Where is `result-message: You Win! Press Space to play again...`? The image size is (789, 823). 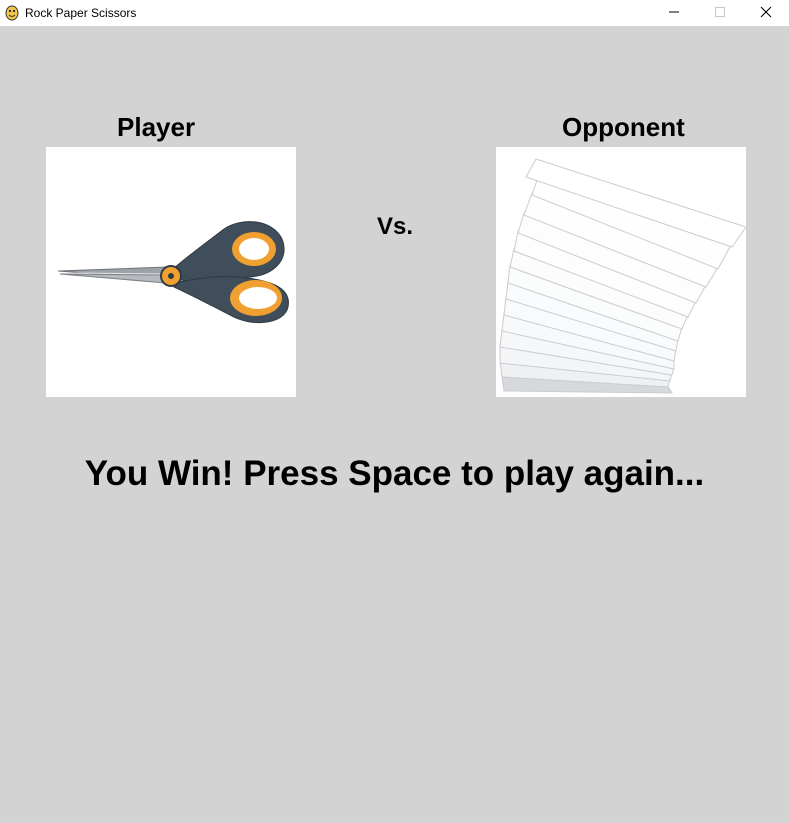 result-message: You Win! Press Space to play again... is located at coordinates (394, 473).